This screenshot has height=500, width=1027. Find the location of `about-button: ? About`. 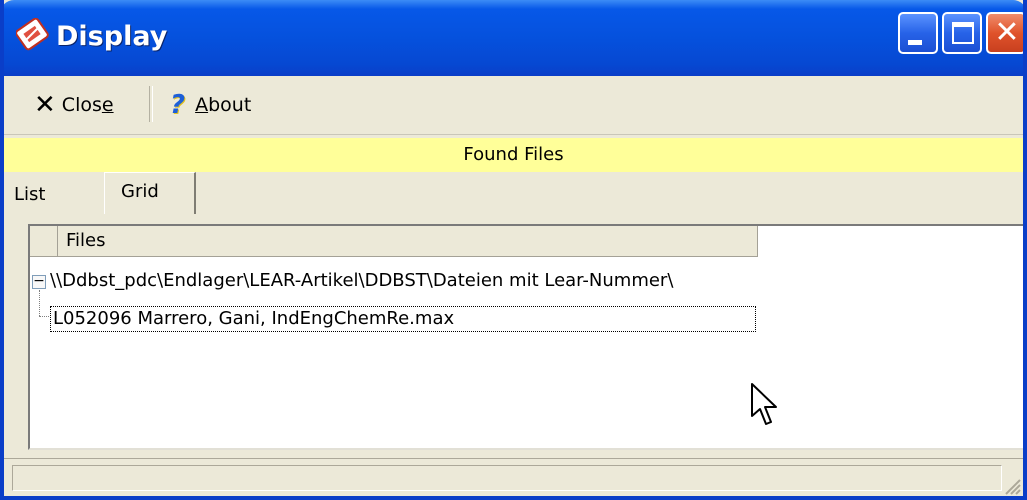

about-button: ? About is located at coordinates (210, 105).